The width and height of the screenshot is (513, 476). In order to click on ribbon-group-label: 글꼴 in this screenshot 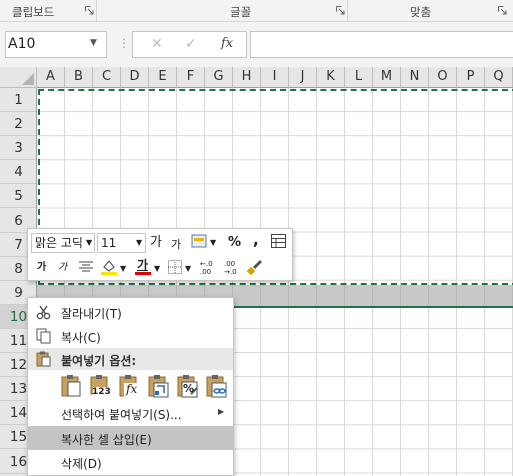, I will do `click(241, 12)`.